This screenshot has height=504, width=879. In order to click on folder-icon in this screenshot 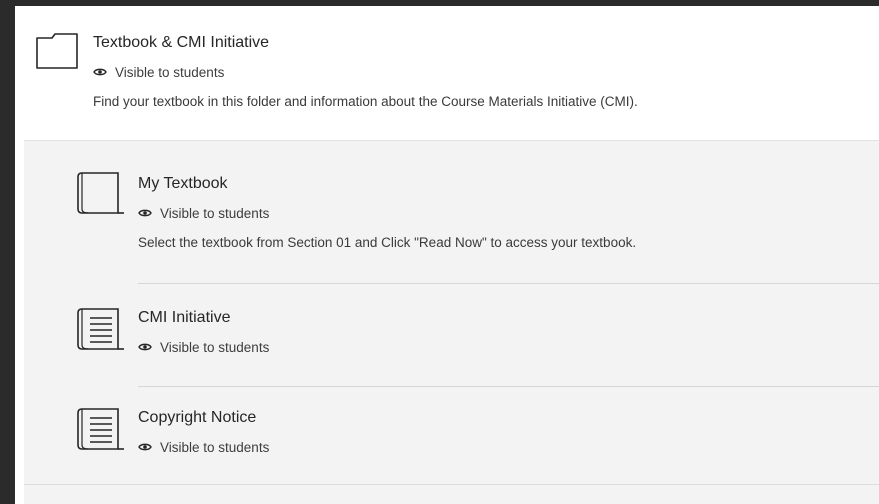, I will do `click(57, 50)`.